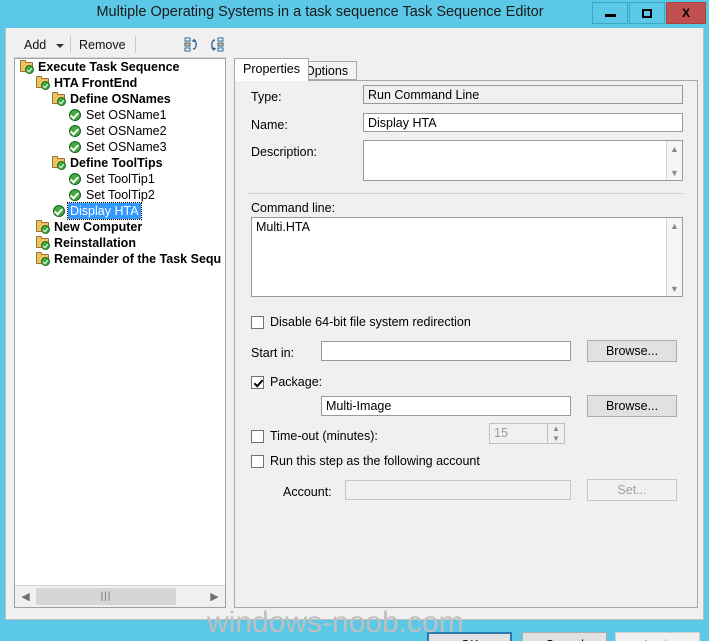 This screenshot has width=709, height=641. Describe the element at coordinates (465, 193) in the screenshot. I see `section-divider` at that location.